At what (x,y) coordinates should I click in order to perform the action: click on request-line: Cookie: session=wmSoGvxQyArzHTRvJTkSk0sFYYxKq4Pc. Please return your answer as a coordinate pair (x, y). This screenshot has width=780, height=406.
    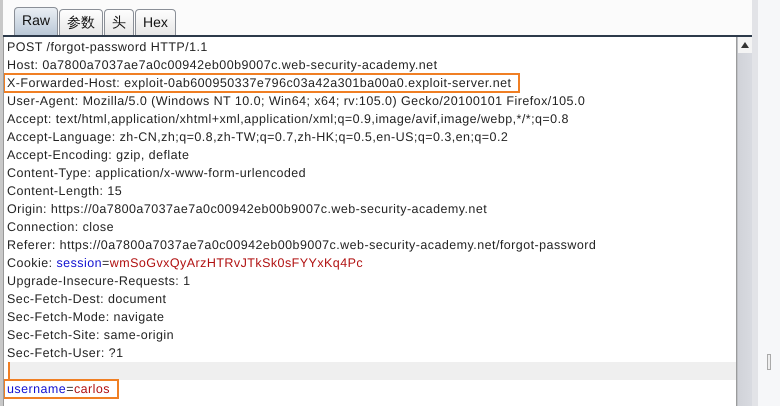
    Looking at the image, I should click on (185, 263).